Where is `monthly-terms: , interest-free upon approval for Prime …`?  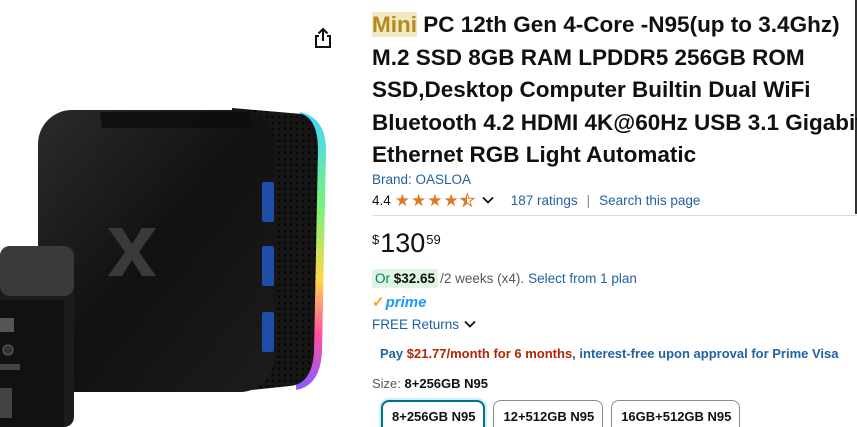 monthly-terms: , interest-free upon approval for Prime … is located at coordinates (705, 353).